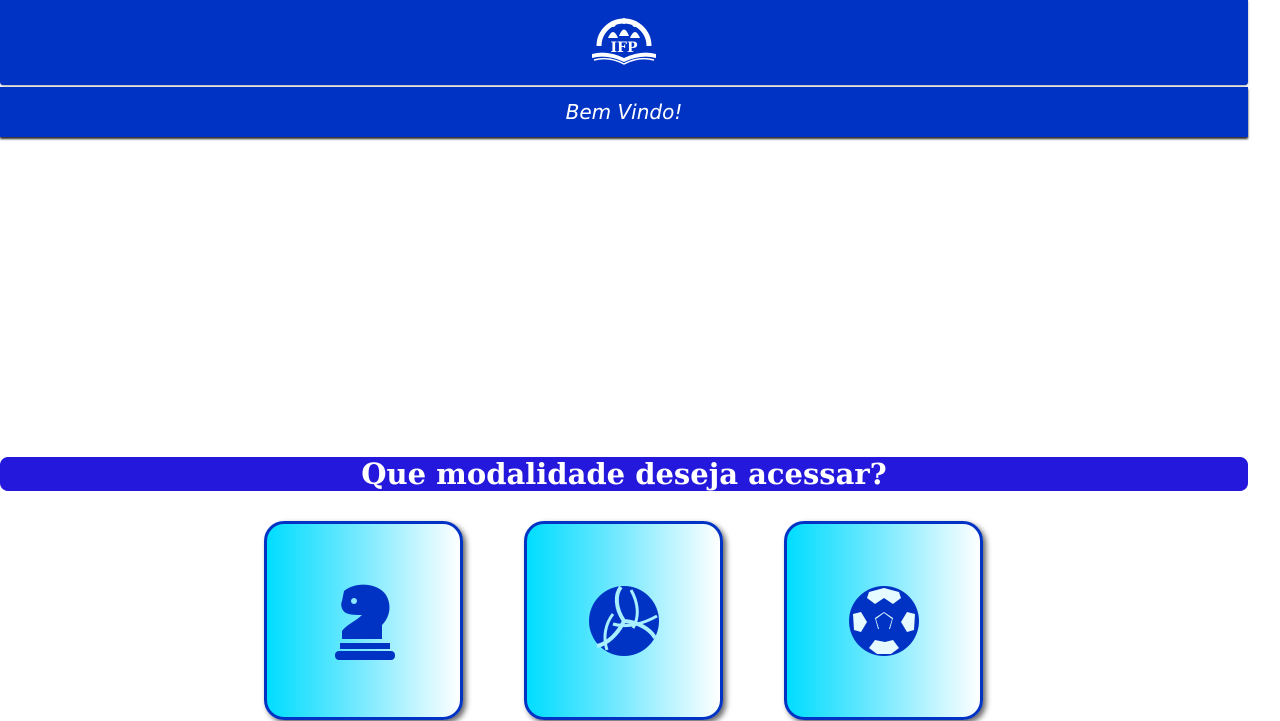 The image size is (1280, 721). I want to click on top-header: IFP, so click(624, 42).